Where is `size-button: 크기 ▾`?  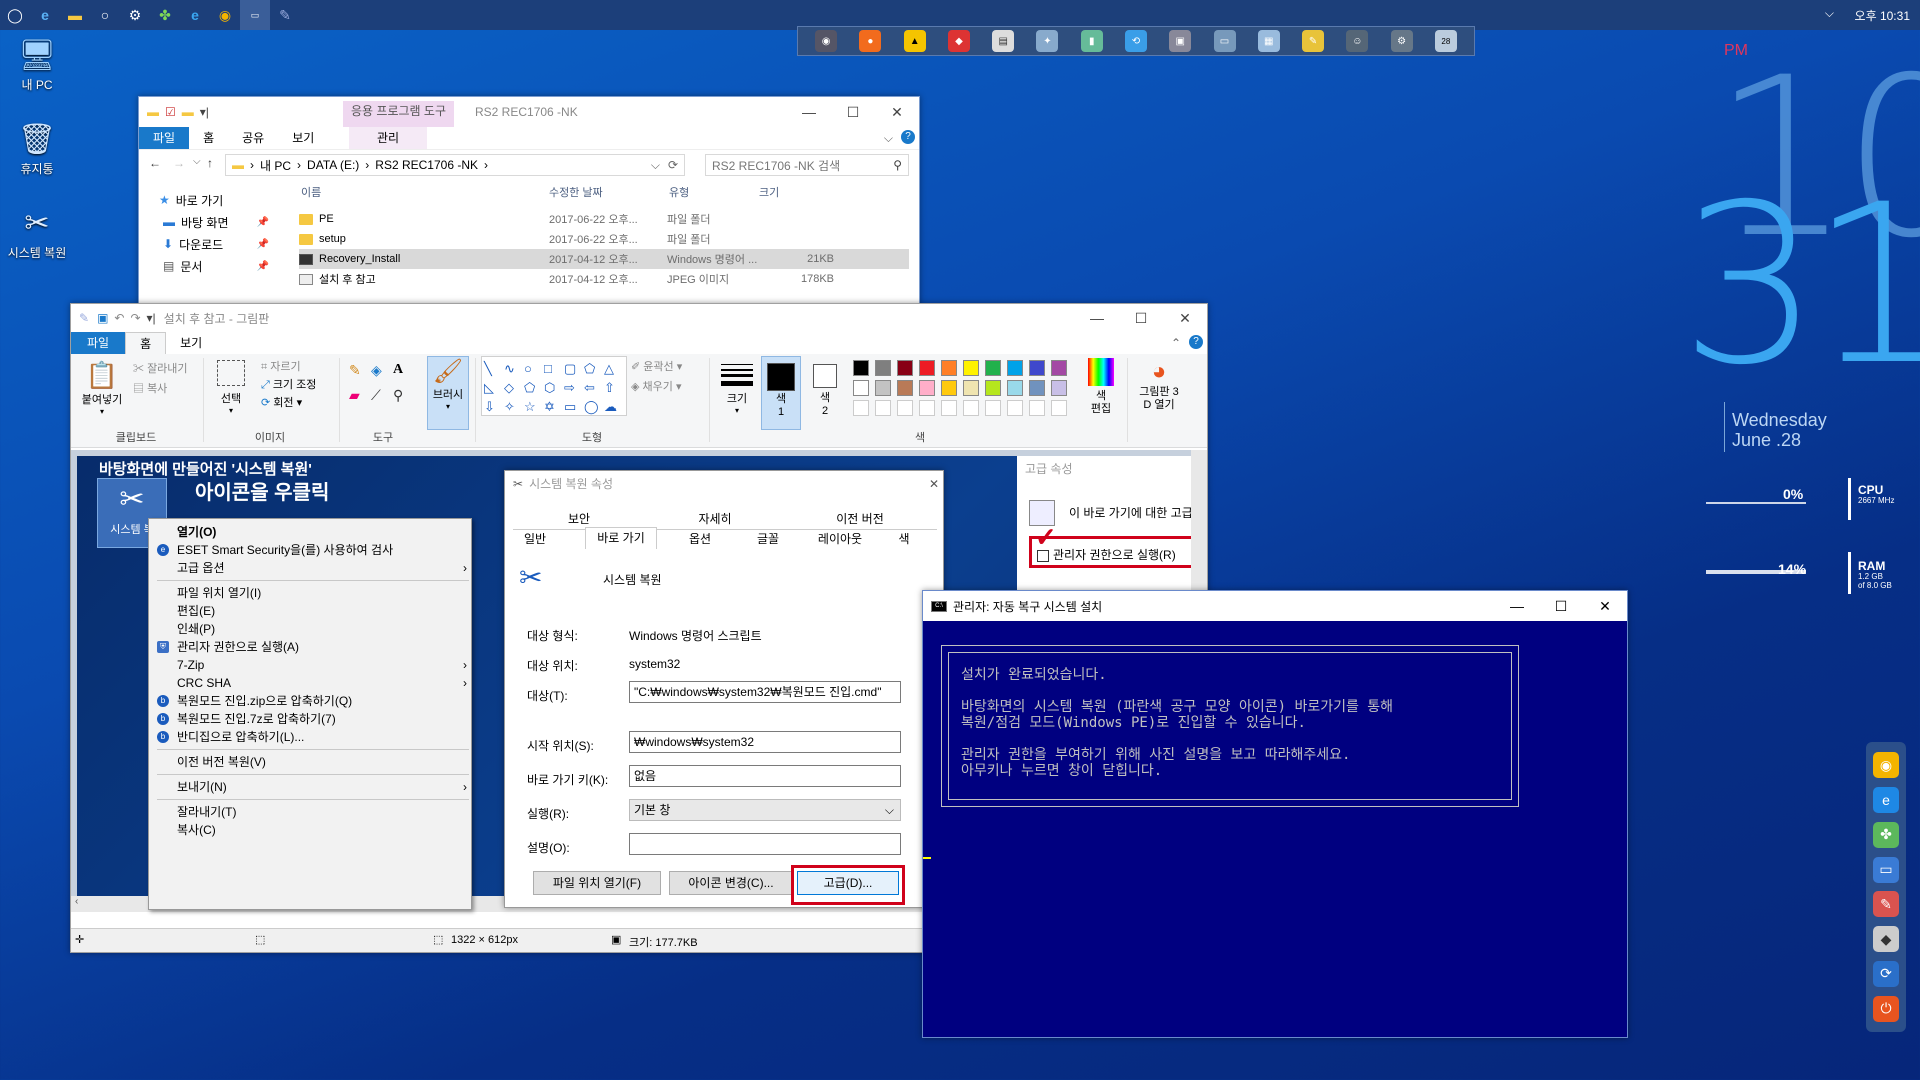 size-button: 크기 ▾ is located at coordinates (737, 387).